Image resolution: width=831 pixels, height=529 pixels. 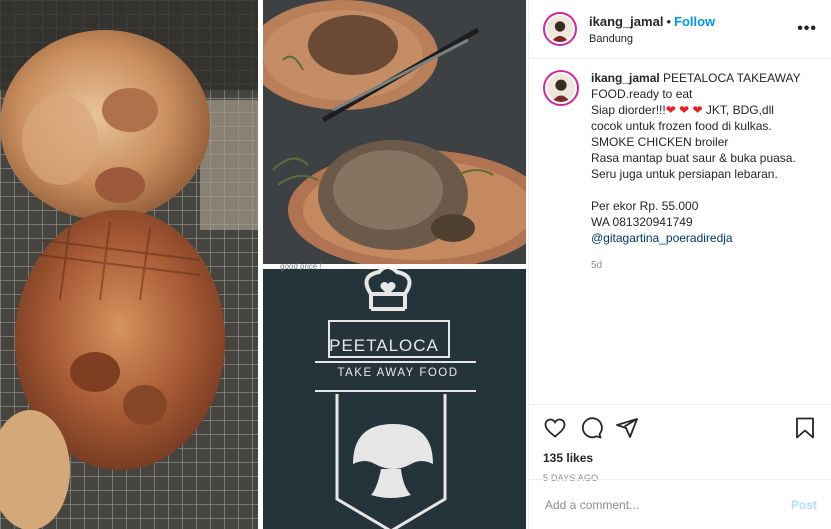 I want to click on image-watermark: good price !, so click(x=301, y=266).